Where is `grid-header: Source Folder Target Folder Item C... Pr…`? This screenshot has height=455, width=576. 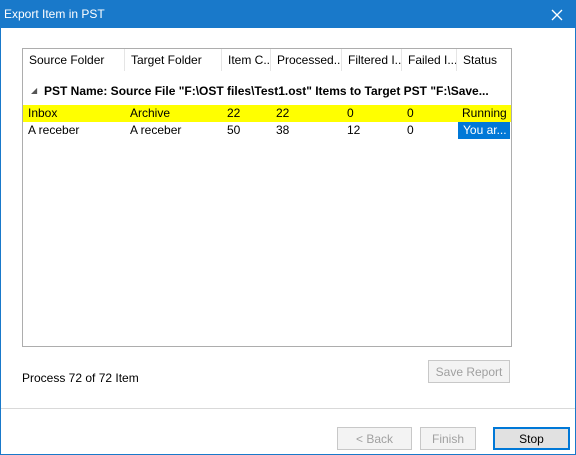 grid-header: Source Folder Target Folder Item C... Pr… is located at coordinates (267, 60).